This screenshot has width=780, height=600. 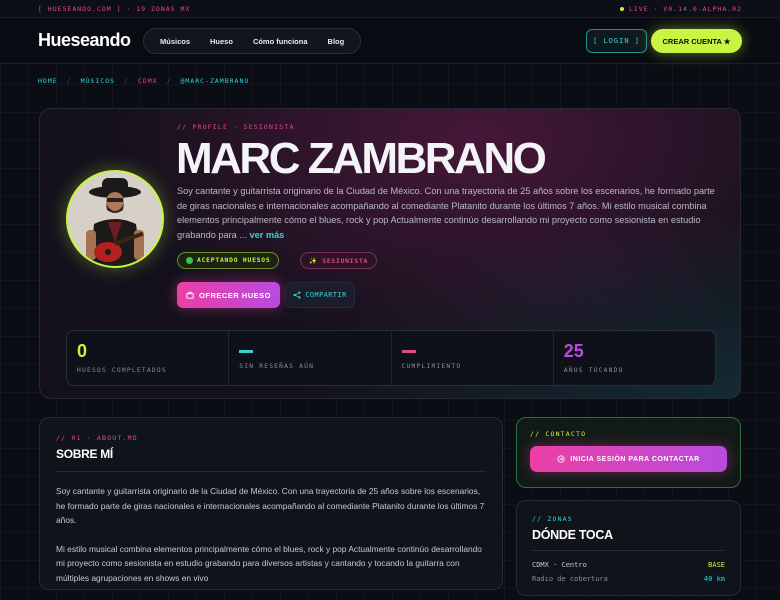 I want to click on zona-row: Radio de cobertura 40 km, so click(x=628, y=579).